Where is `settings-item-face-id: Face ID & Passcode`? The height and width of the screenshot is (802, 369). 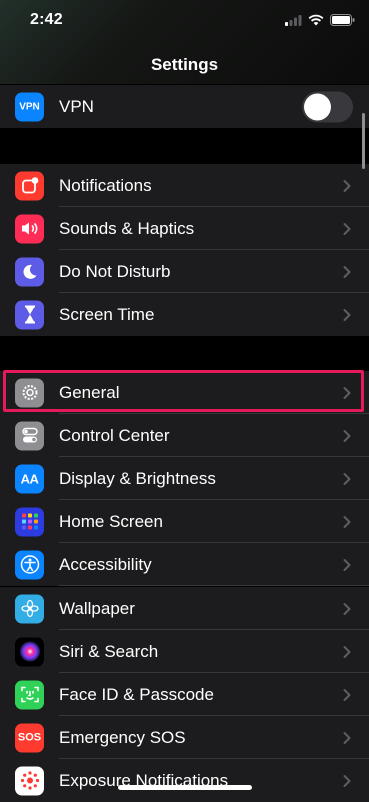 settings-item-face-id: Face ID & Passcode is located at coordinates (184, 694).